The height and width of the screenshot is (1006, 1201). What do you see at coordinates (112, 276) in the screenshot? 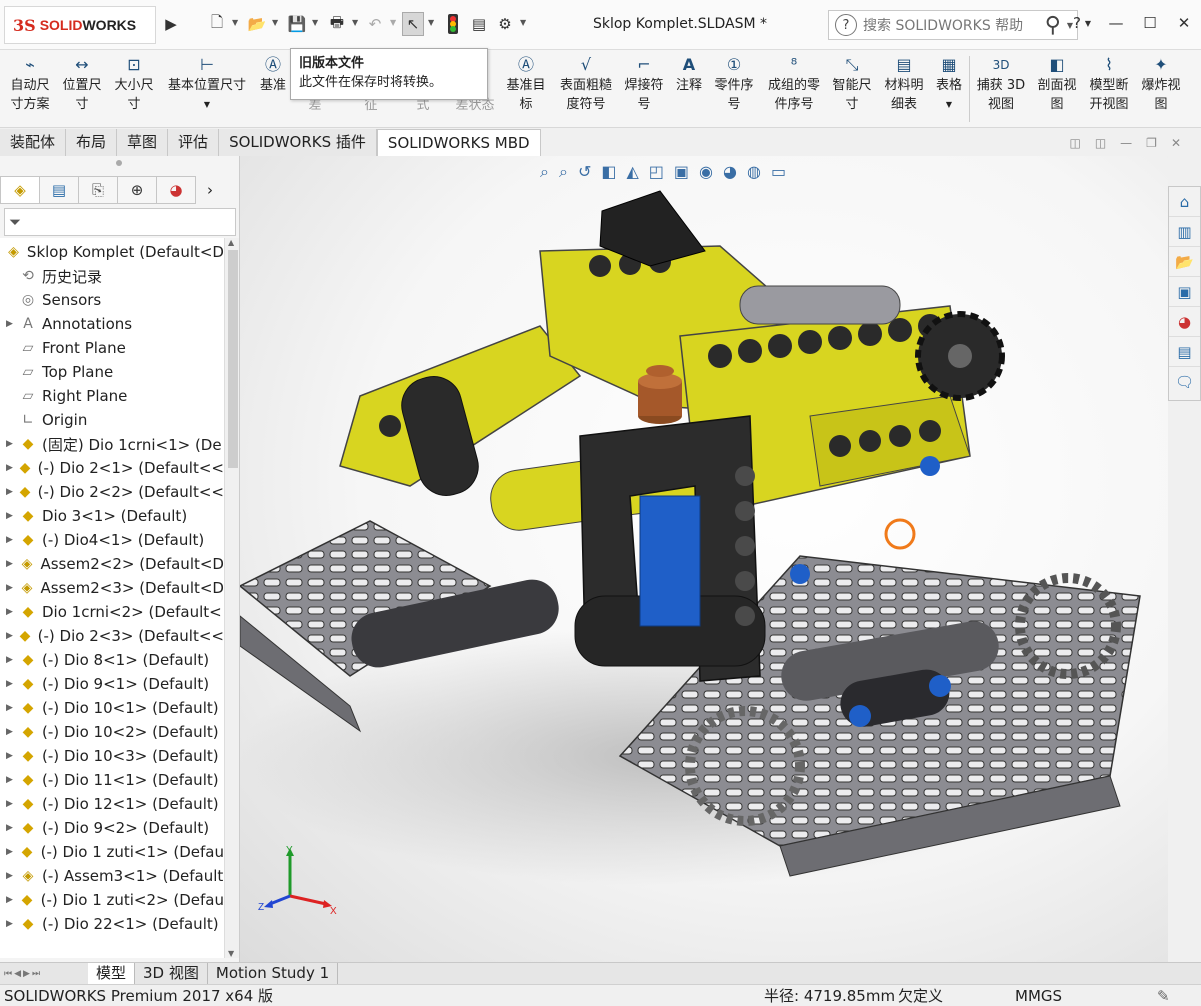
I see `tree-item: ⟲ 历史记录` at bounding box center [112, 276].